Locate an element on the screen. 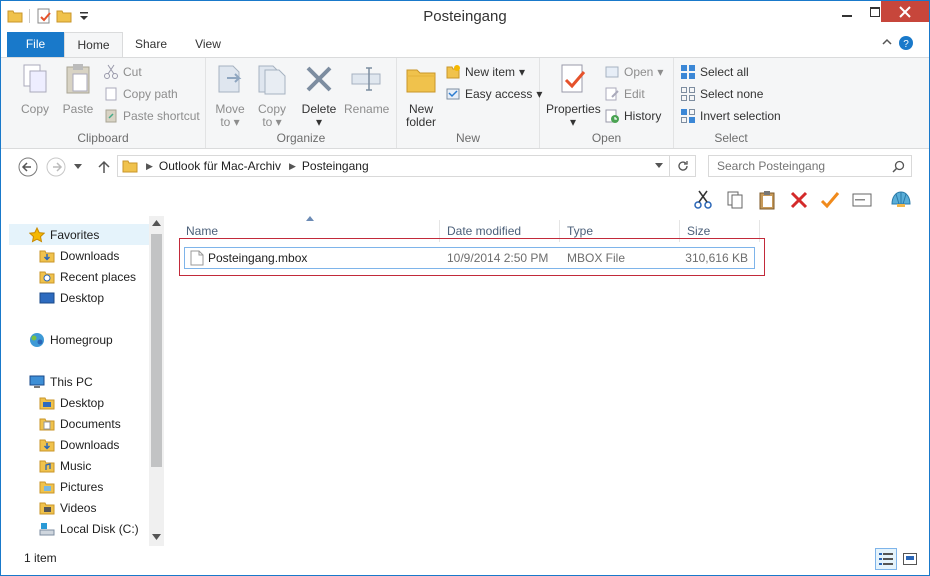 This screenshot has height=576, width=930. maximize-icon is located at coordinates (875, 11).